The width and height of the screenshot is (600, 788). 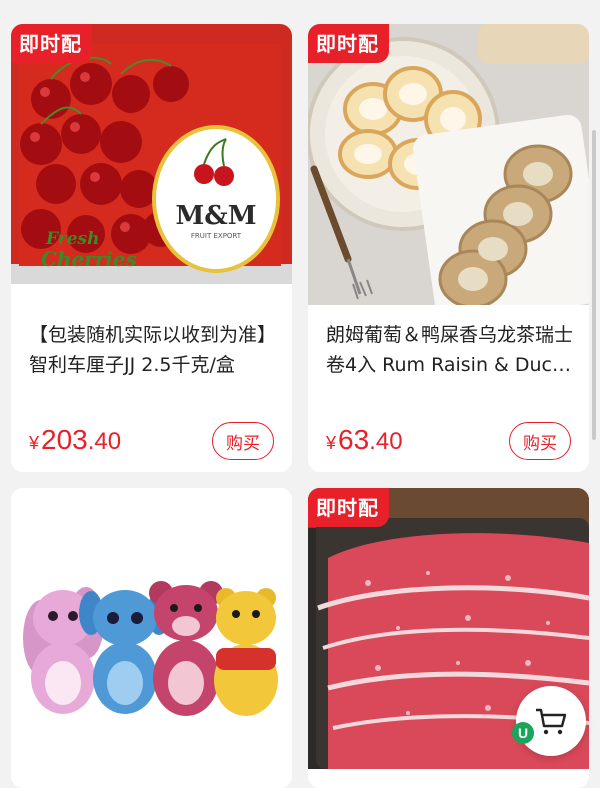 What do you see at coordinates (215, 216) in the screenshot?
I see `box-brand: M&M` at bounding box center [215, 216].